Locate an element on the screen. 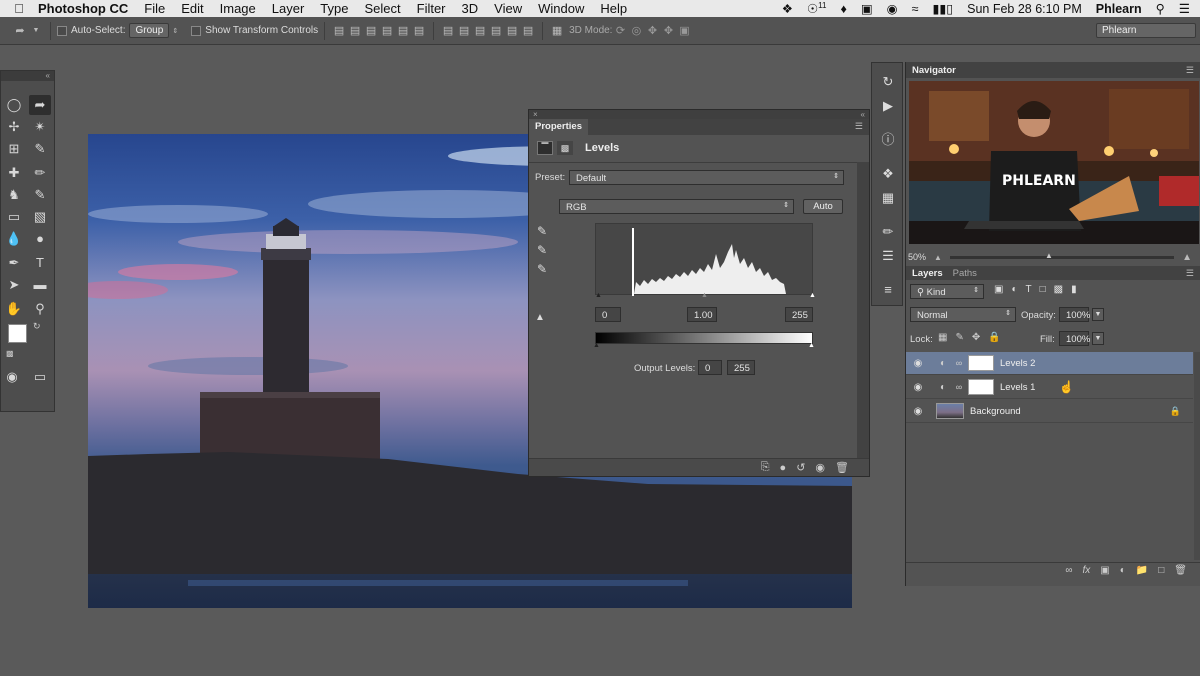  adjustments-icon: ☰ is located at coordinates (888, 256).